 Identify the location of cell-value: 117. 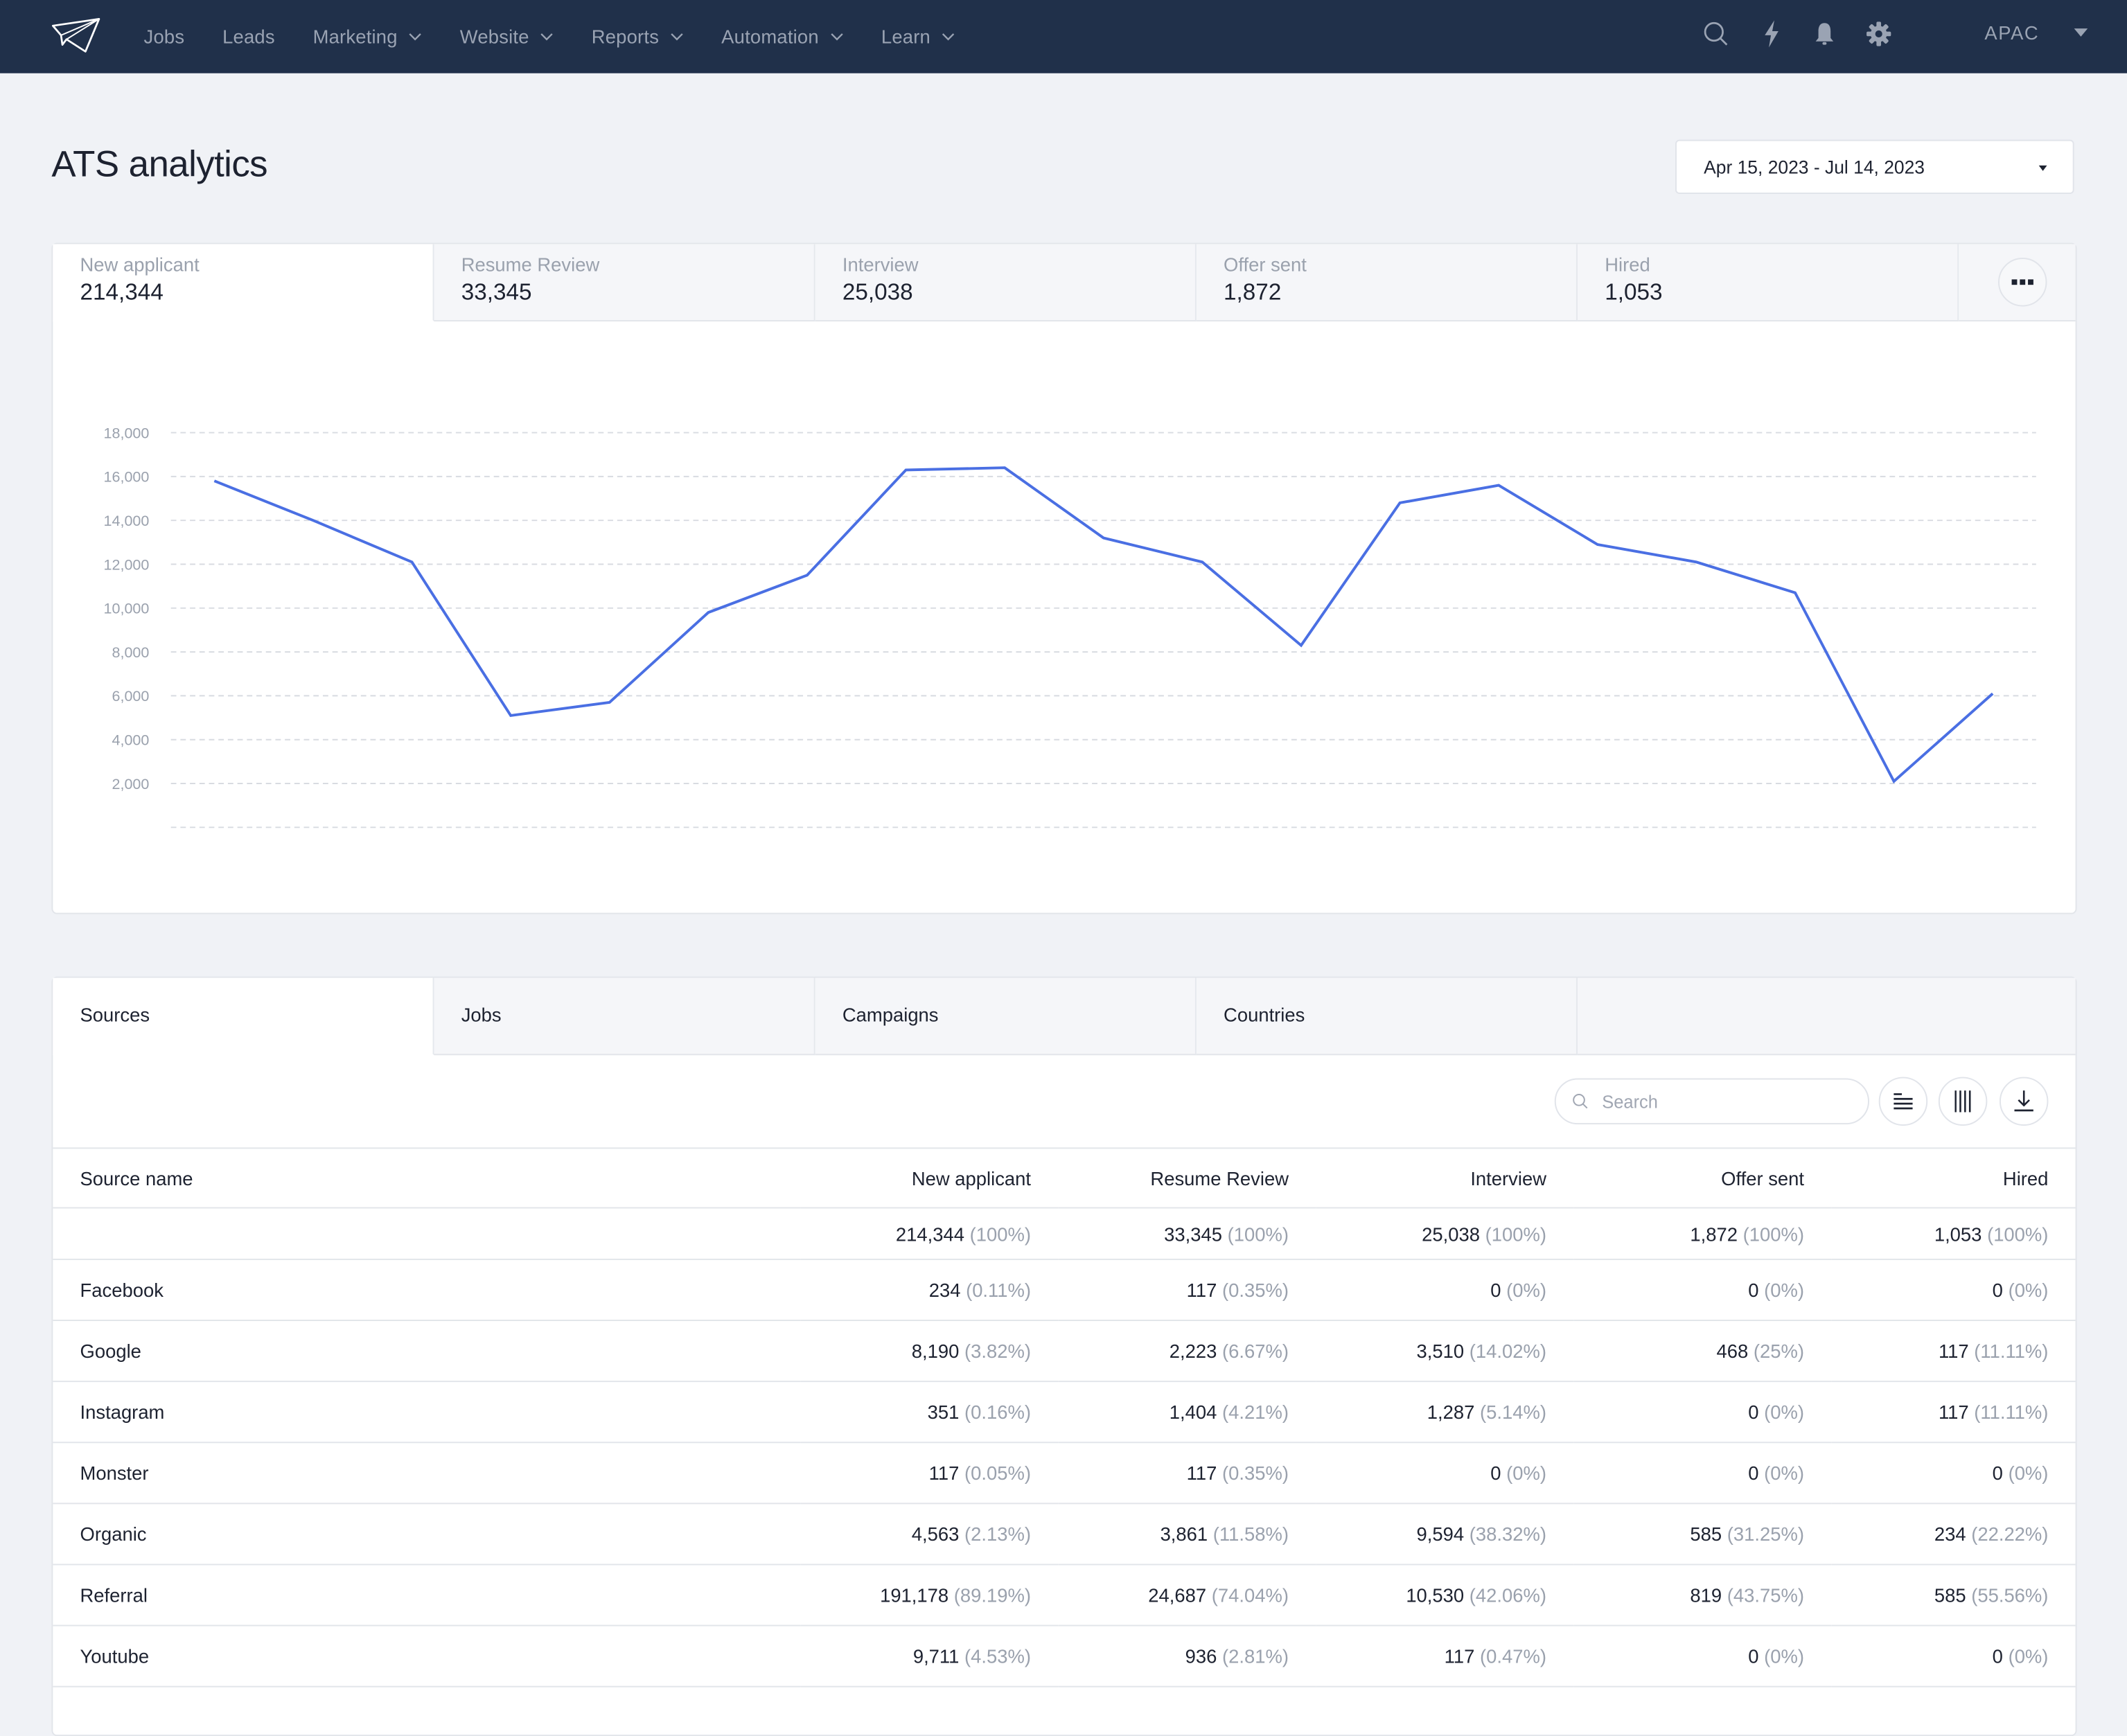
(1954, 1412).